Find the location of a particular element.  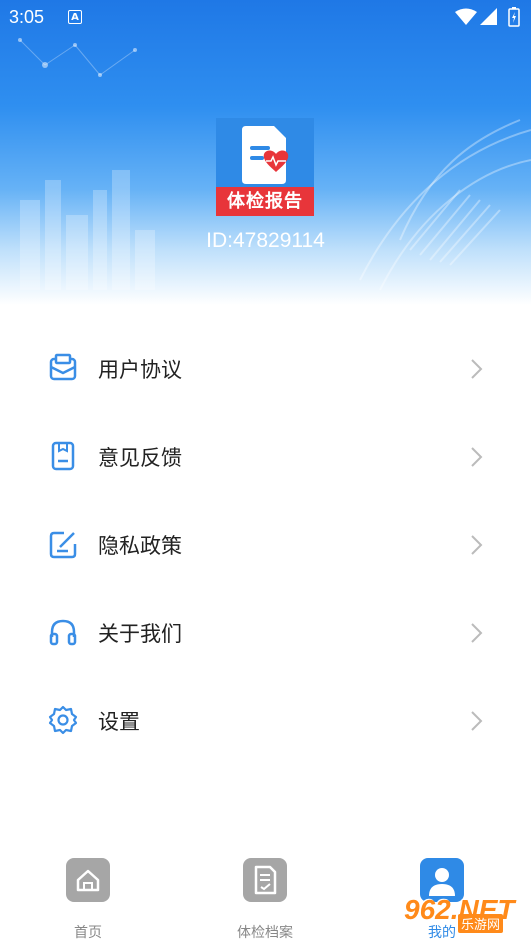

watermark-logo: 962.NET 乐游网 is located at coordinates (461, 915).